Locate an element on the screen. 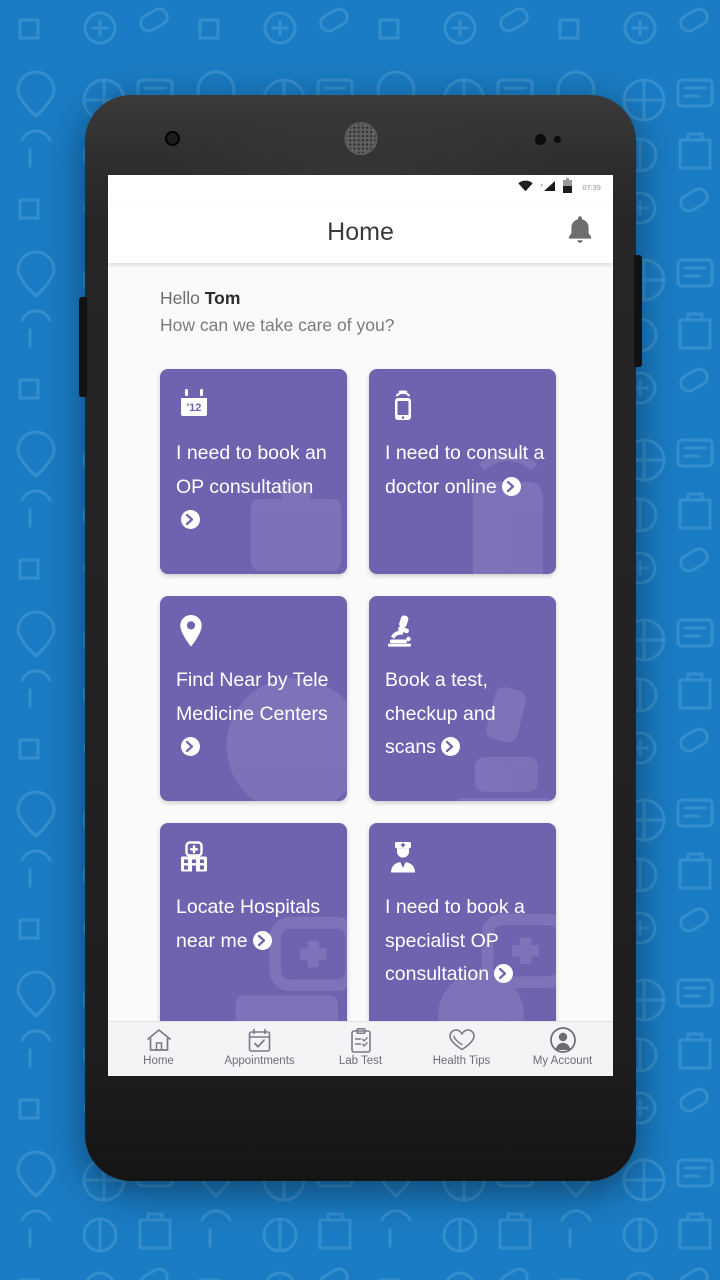 The width and height of the screenshot is (720, 1280). card-label: I need to book an OP consultation is located at coordinates (256, 487).